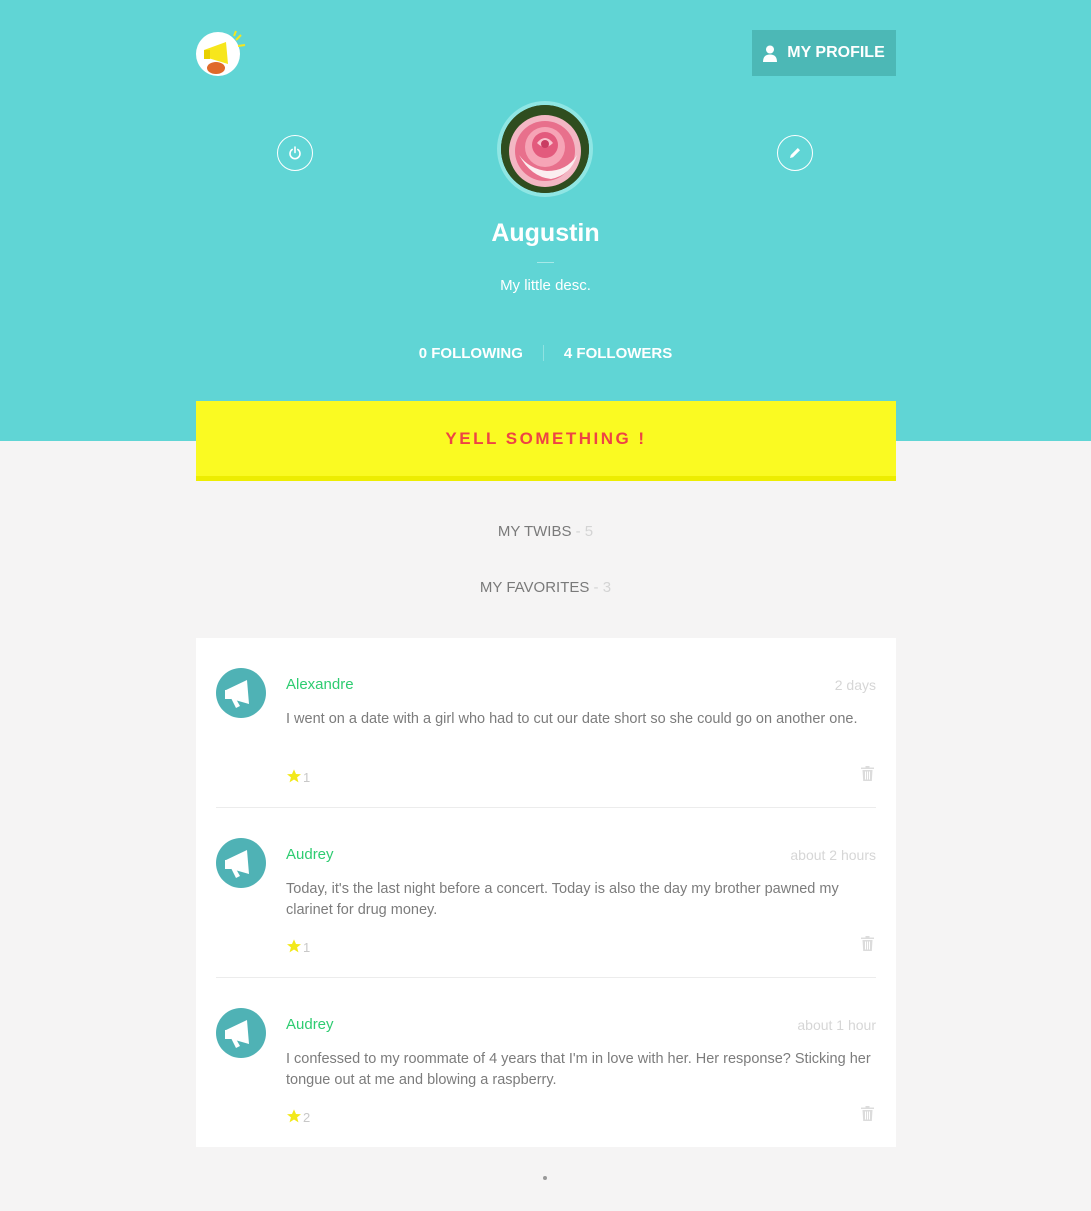  Describe the element at coordinates (223, 54) in the screenshot. I see `megaphone-logo-icon` at that location.